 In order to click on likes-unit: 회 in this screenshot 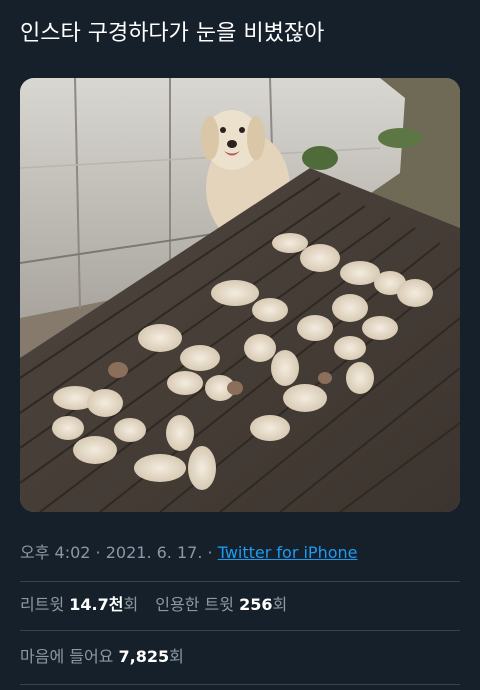, I will do `click(176, 656)`.